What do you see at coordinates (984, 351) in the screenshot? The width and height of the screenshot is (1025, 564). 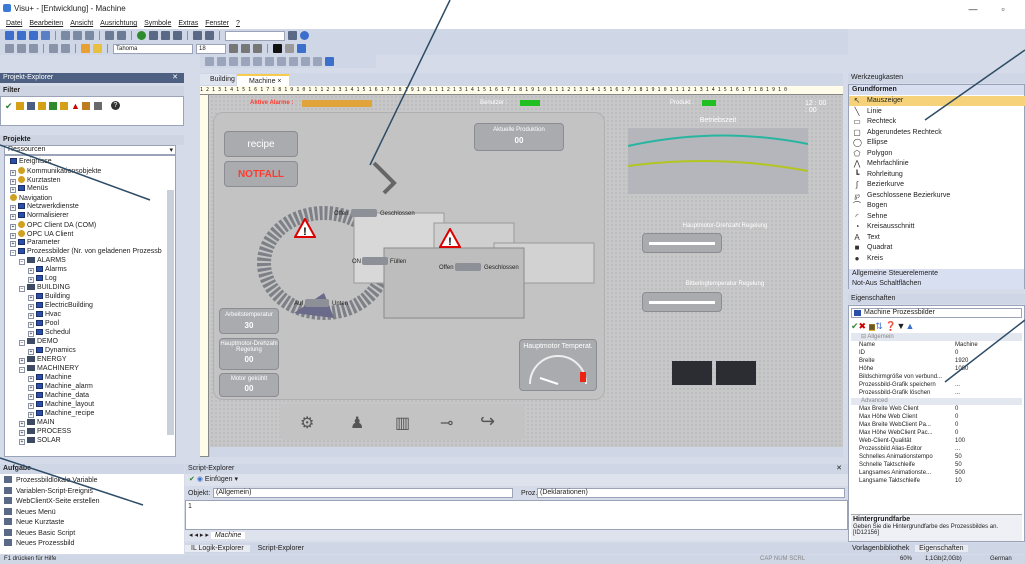 I see `callout-line-properties` at bounding box center [984, 351].